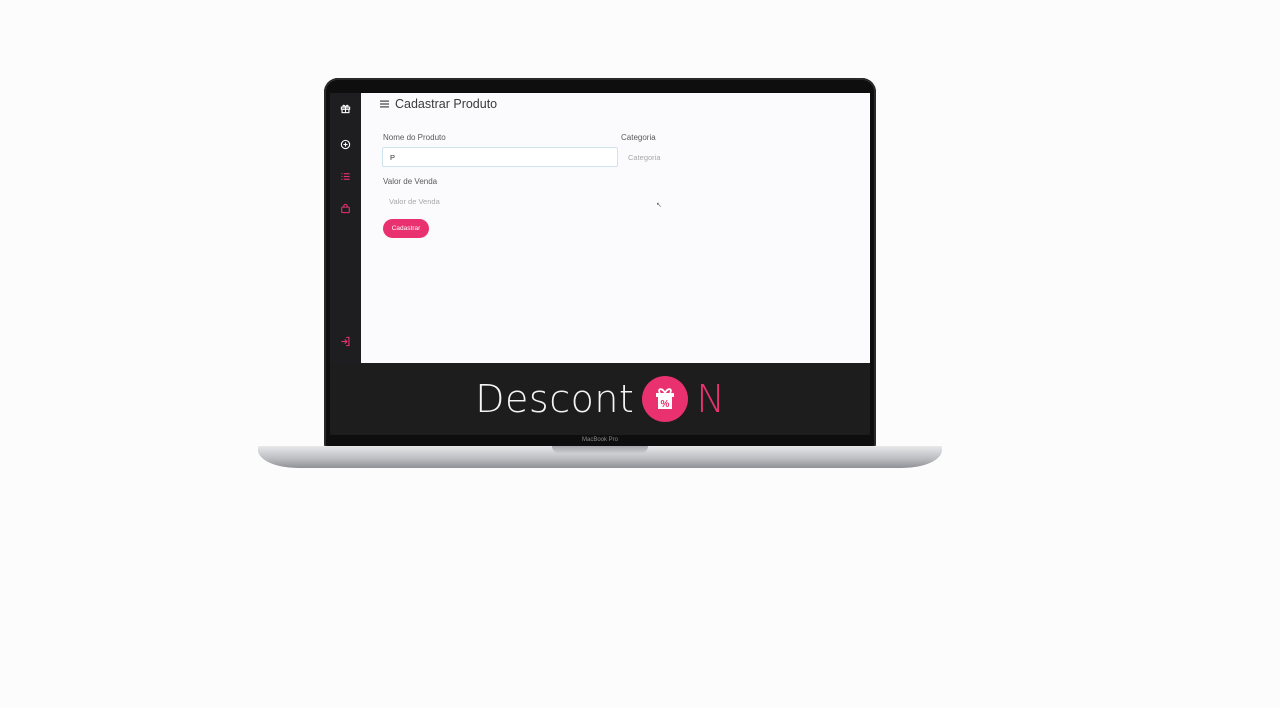  I want to click on header: Cadastrar Produto, so click(438, 104).